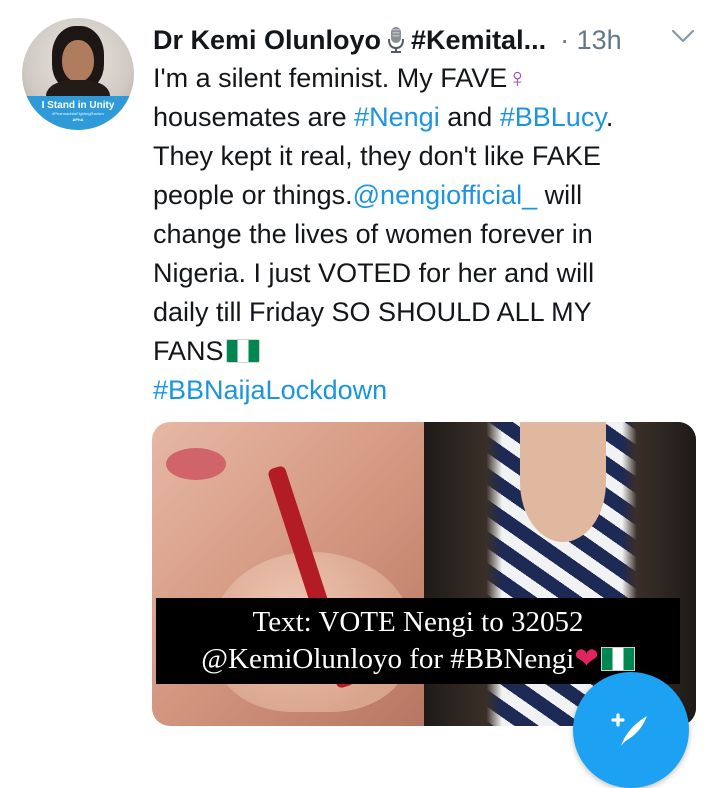 The height and width of the screenshot is (788, 720). What do you see at coordinates (517, 78) in the screenshot?
I see `female-sign-icon: ♀` at bounding box center [517, 78].